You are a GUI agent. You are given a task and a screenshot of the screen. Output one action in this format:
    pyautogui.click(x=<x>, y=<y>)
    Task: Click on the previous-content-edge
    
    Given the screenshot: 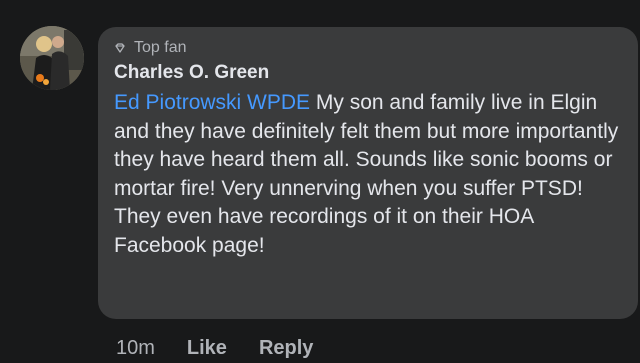 What is the action you would take?
    pyautogui.click(x=280, y=1)
    